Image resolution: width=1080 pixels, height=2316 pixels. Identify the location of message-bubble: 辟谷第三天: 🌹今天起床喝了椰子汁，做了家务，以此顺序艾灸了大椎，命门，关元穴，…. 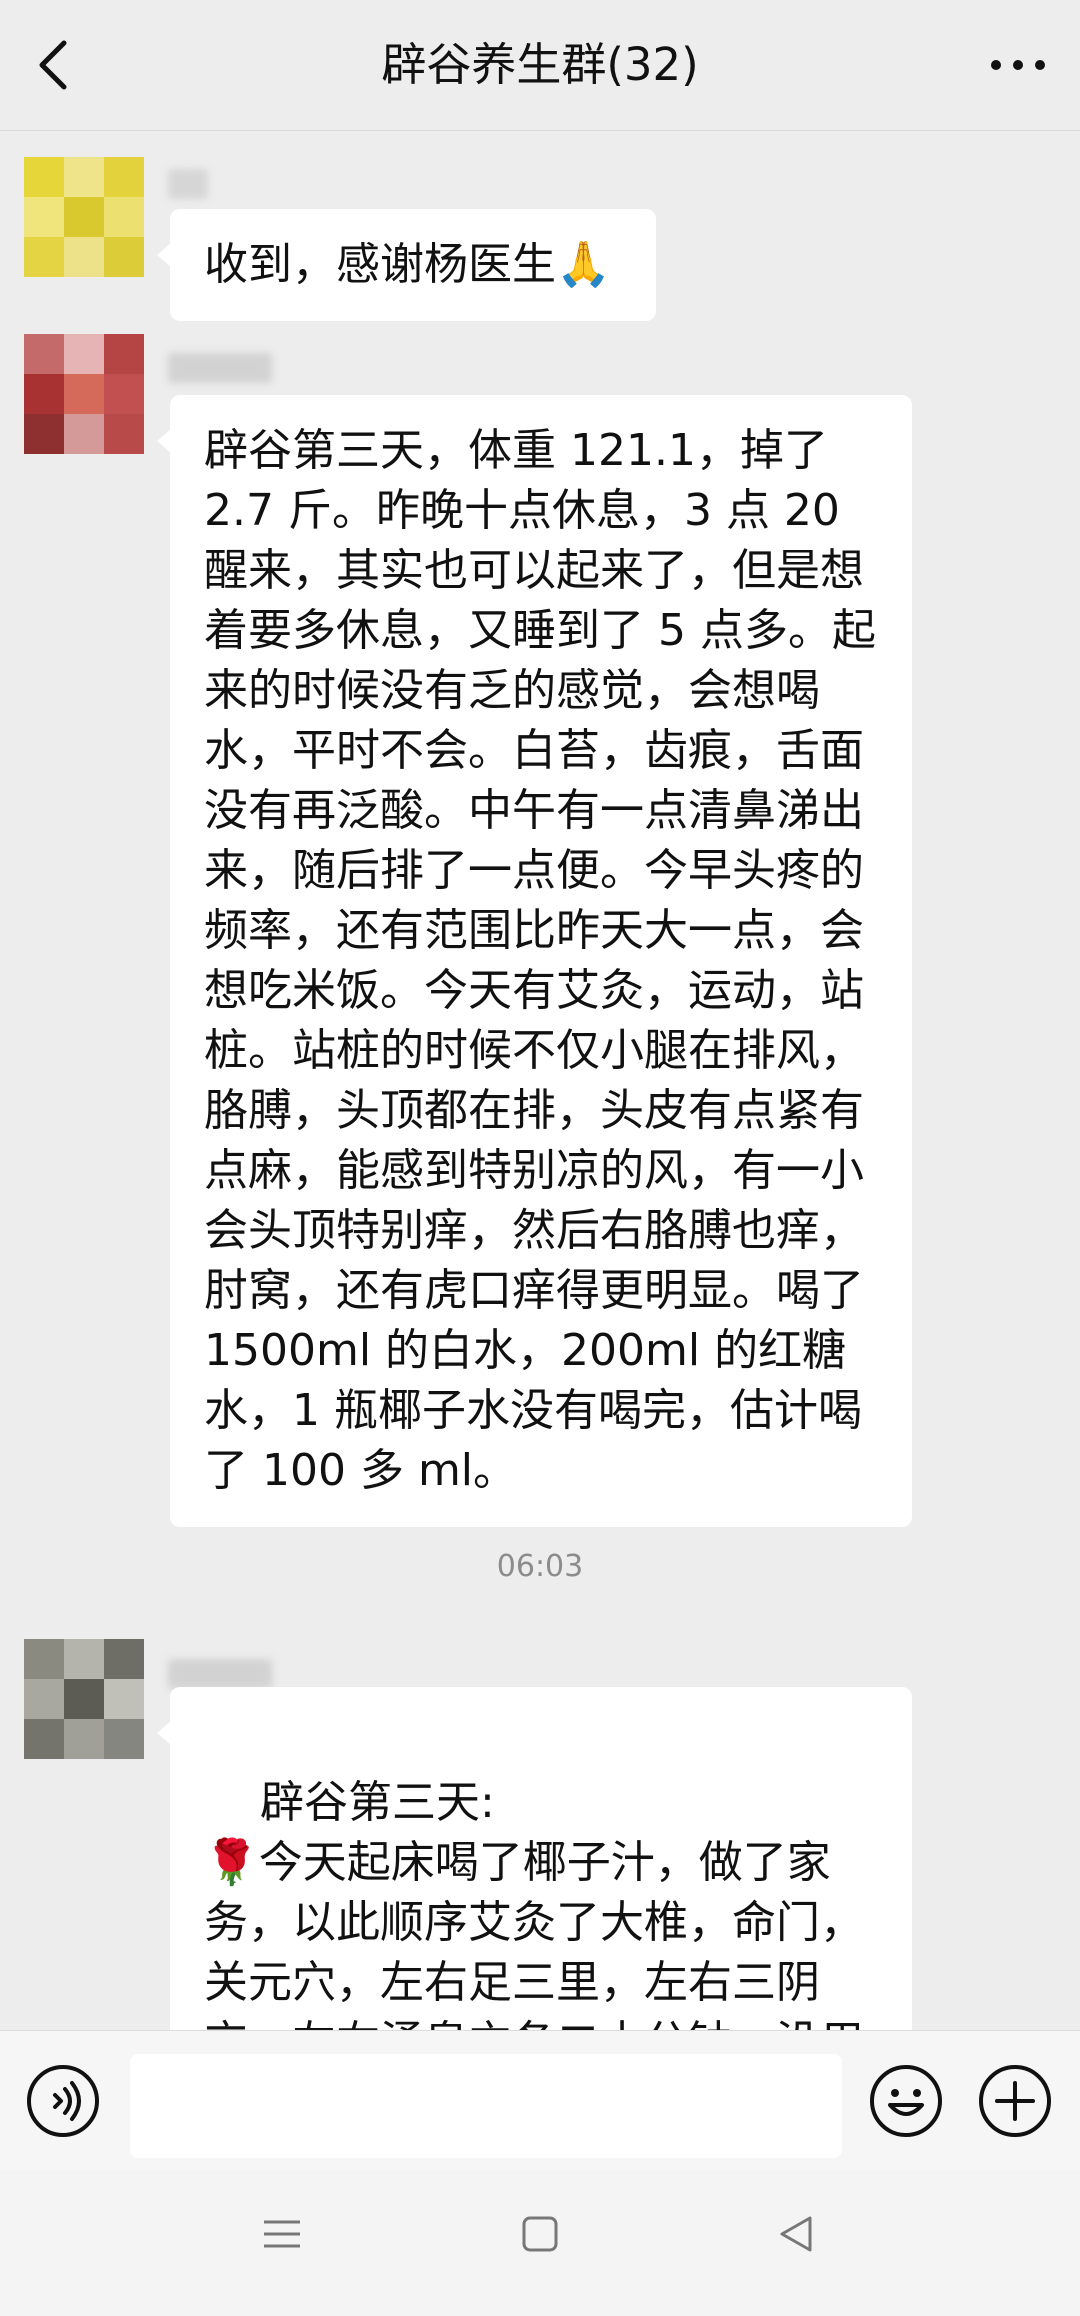
(534, 1858).